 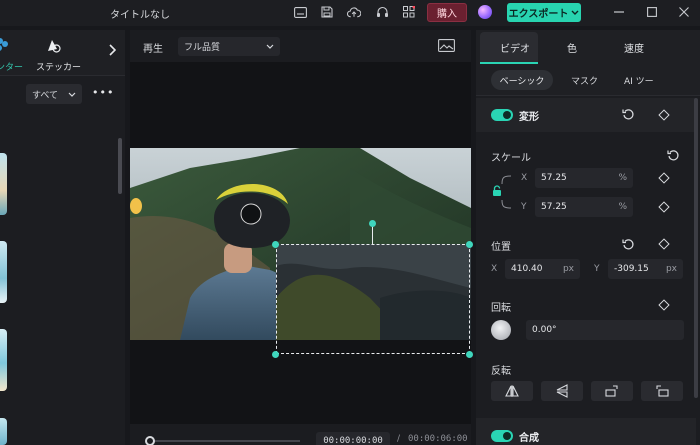 I want to click on timecode-current: 00:00:00:00, so click(x=353, y=438).